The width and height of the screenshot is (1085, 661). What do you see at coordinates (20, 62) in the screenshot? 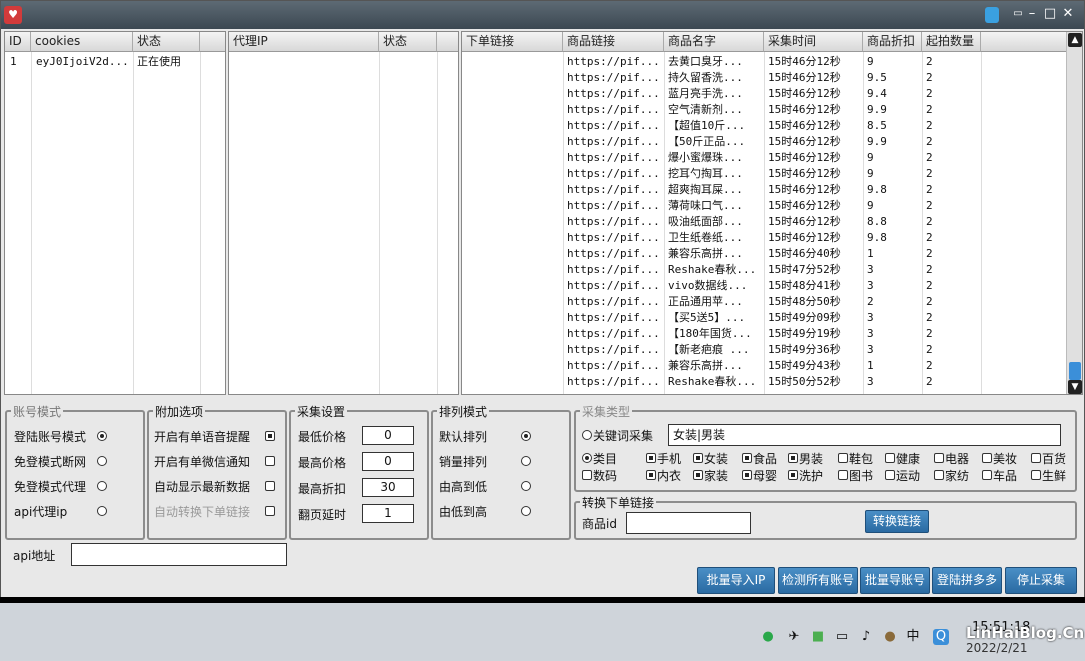
I see `account-id: 1` at bounding box center [20, 62].